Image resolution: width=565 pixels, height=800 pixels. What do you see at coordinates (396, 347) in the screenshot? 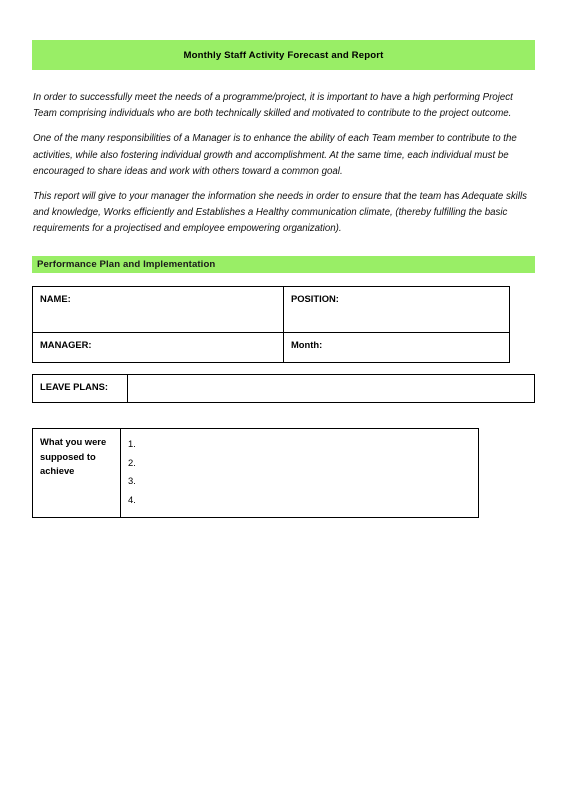
I see `month-cell: Month:` at bounding box center [396, 347].